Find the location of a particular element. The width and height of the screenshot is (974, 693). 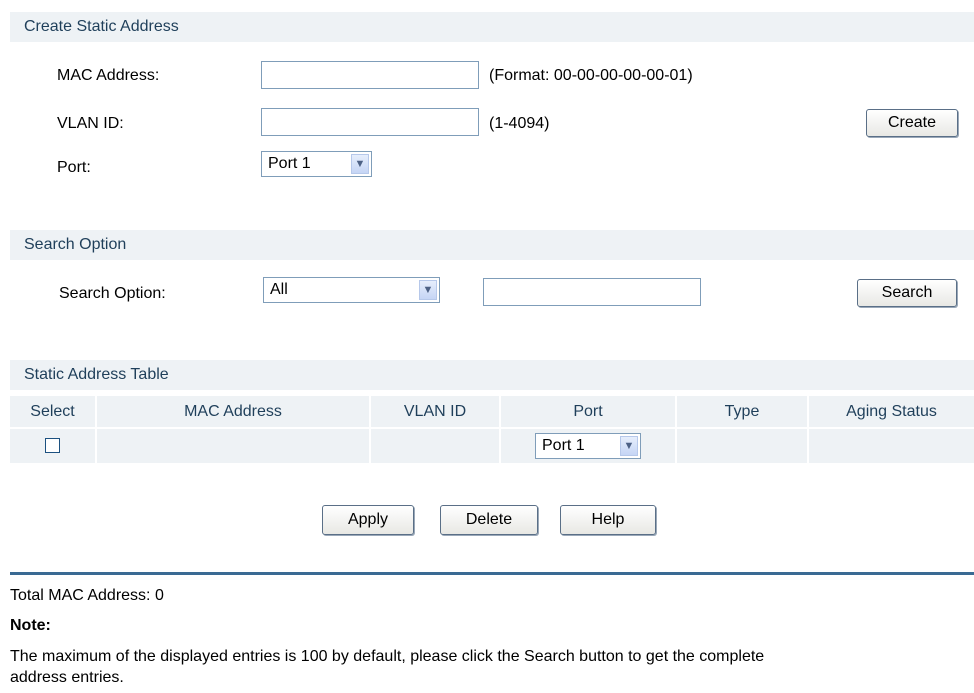

port-cell: Port 1 ▼ is located at coordinates (588, 445).